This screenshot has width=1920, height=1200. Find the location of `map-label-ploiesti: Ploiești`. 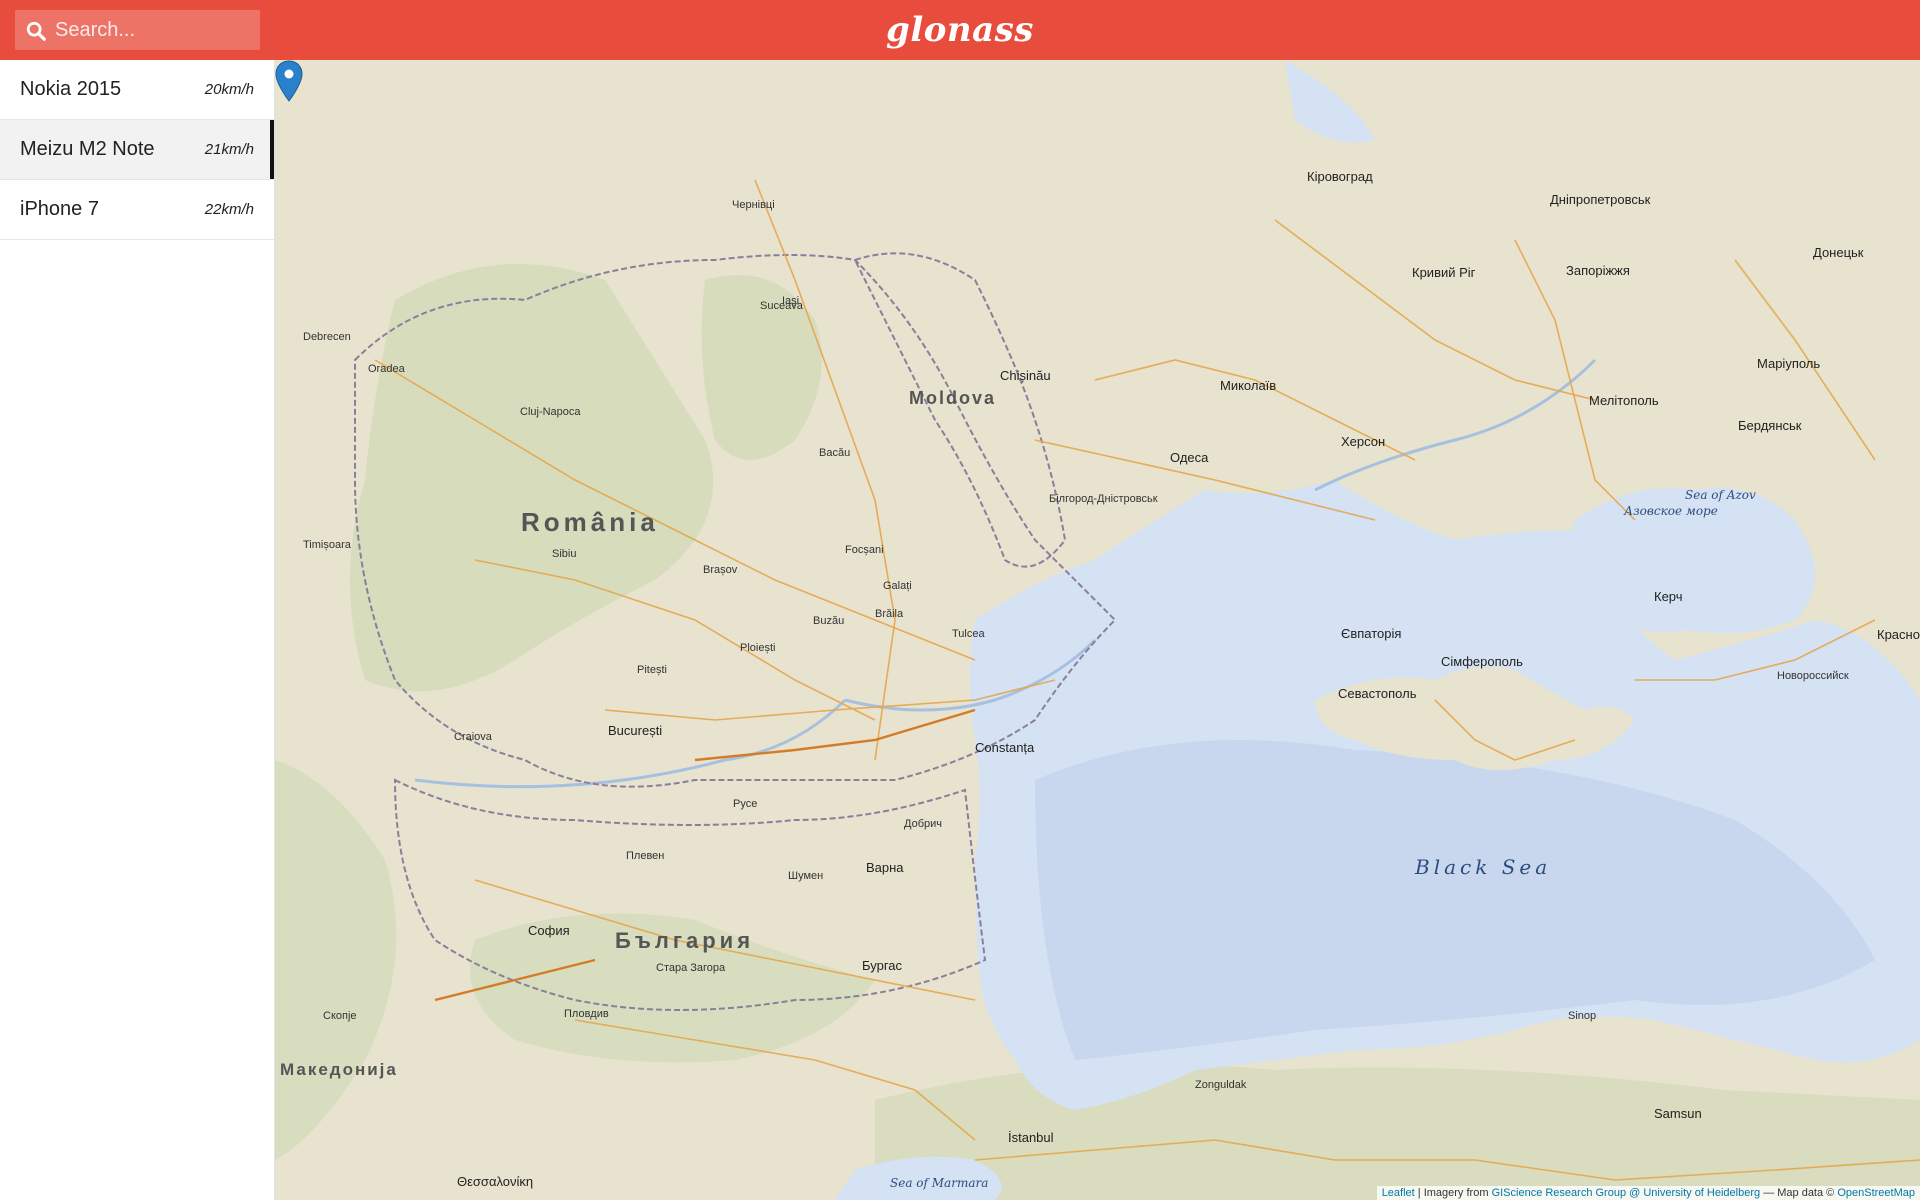

map-label-ploiesti: Ploiești is located at coordinates (758, 648).